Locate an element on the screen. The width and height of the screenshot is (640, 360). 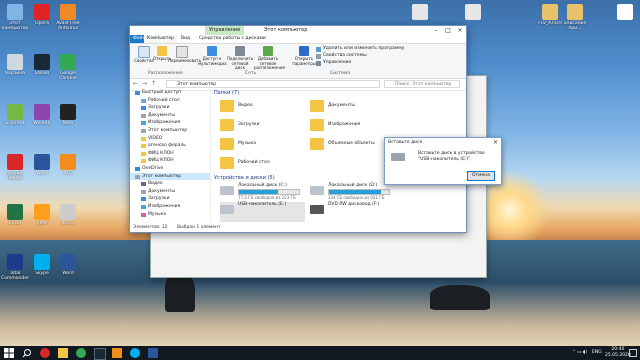
search-input: Поиск: Этот компьютер is located at coordinates (422, 84).